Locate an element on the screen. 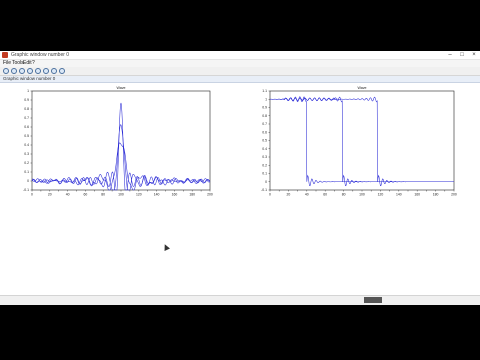  minimize-icon: – is located at coordinates (450, 55).